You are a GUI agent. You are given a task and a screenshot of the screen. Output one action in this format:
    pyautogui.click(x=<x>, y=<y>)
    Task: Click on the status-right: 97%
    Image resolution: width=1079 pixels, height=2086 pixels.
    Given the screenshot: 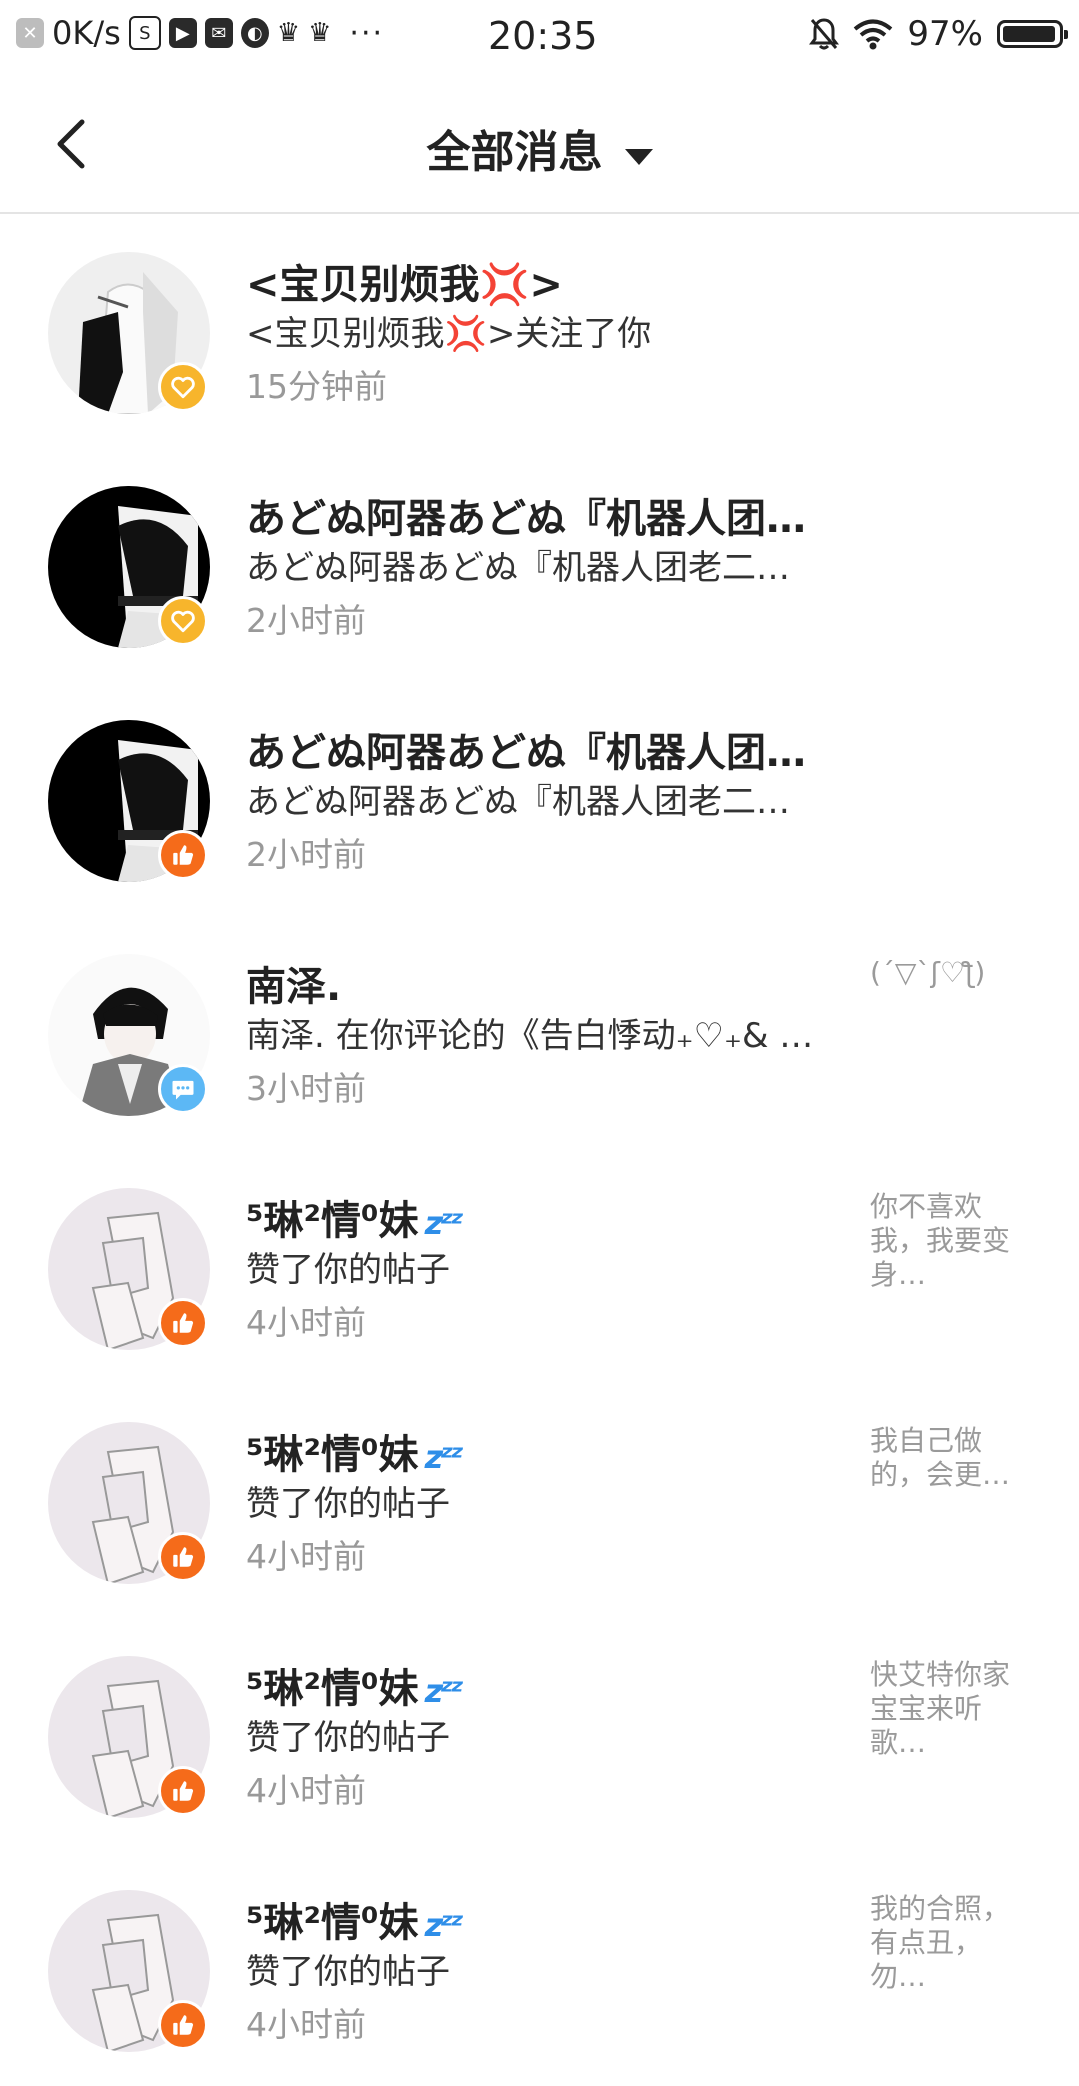 What is the action you would take?
    pyautogui.click(x=938, y=34)
    